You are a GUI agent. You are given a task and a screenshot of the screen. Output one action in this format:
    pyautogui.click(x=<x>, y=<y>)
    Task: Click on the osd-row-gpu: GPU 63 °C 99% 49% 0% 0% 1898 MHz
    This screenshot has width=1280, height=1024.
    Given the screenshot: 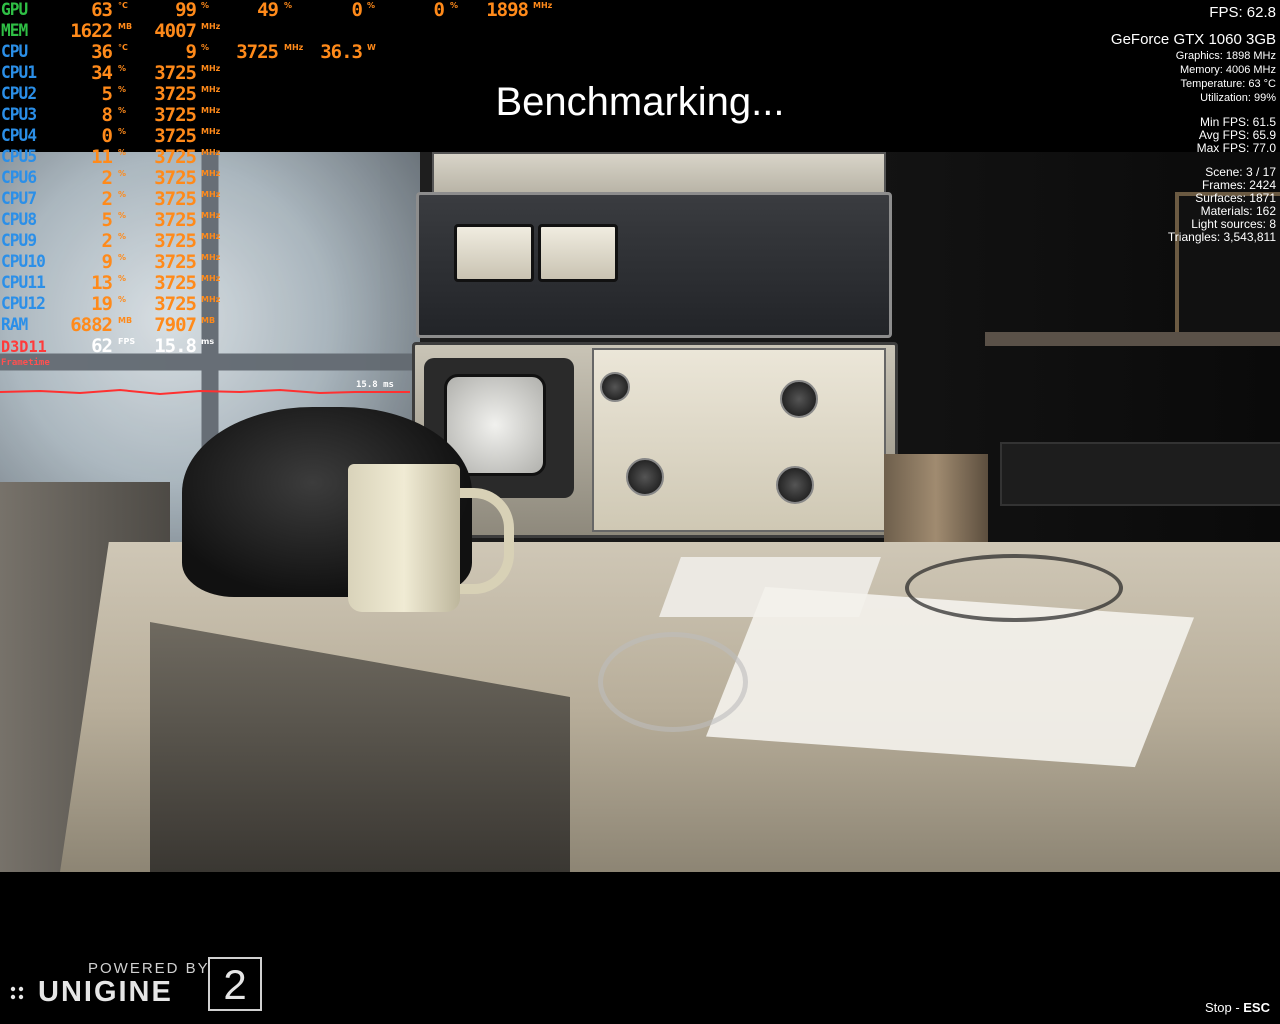 What is the action you would take?
    pyautogui.click(x=280, y=10)
    